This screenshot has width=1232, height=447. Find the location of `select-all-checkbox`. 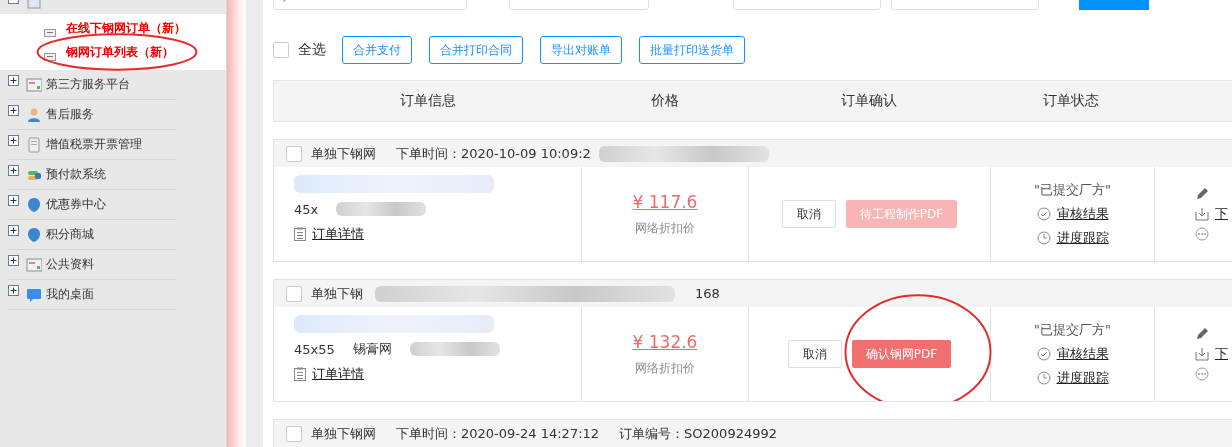

select-all-checkbox is located at coordinates (281, 50).